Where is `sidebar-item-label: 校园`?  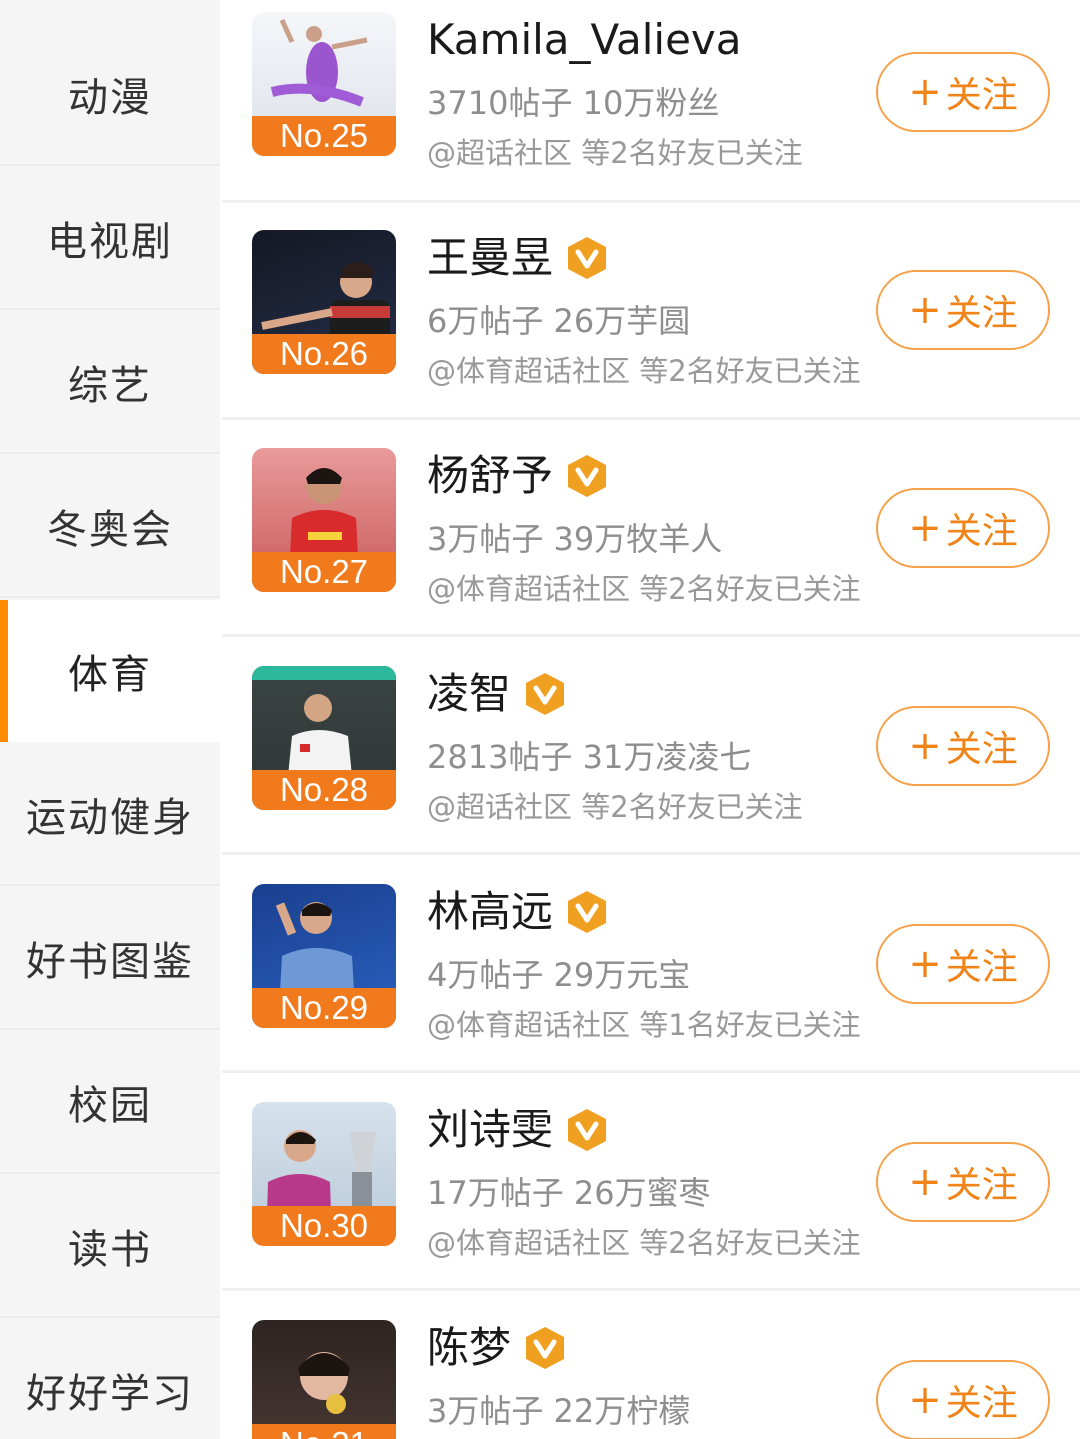
sidebar-item-label: 校园 is located at coordinates (110, 1106).